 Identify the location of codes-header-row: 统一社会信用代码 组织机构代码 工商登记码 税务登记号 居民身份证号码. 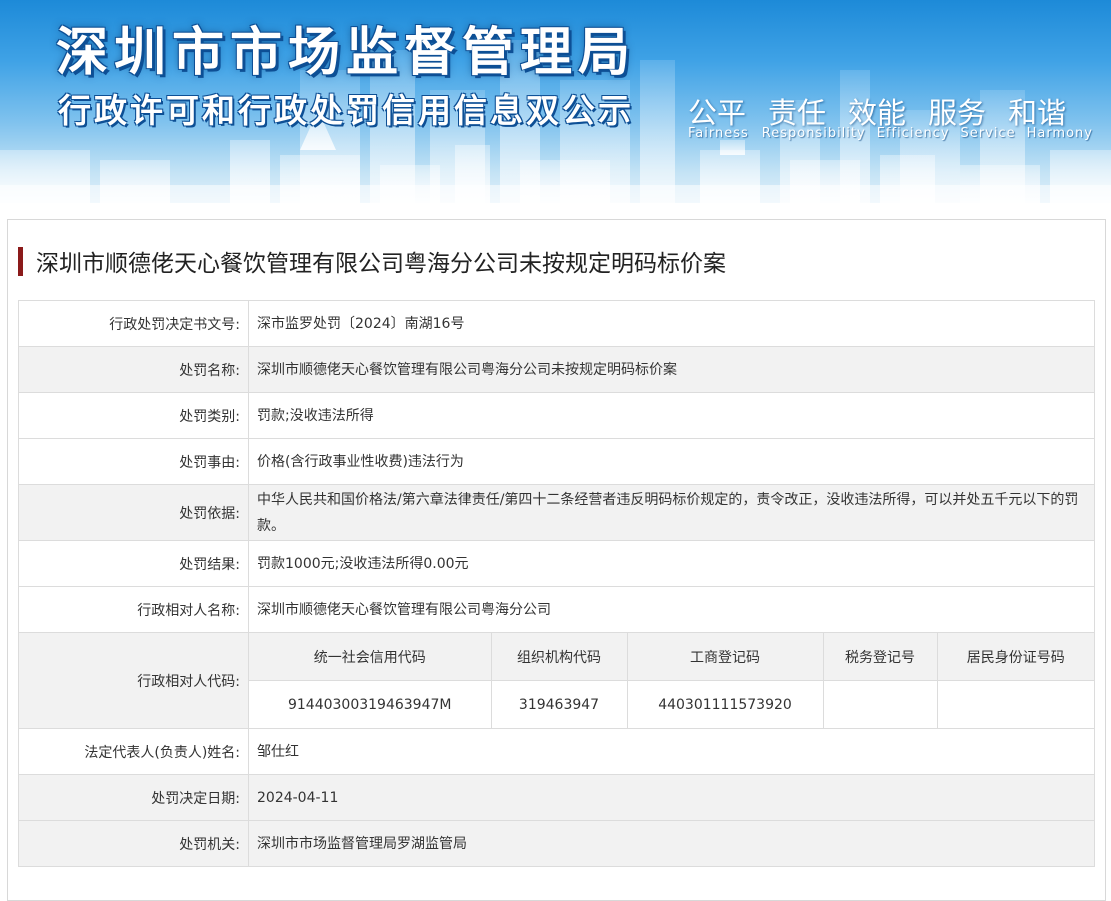
(671, 657).